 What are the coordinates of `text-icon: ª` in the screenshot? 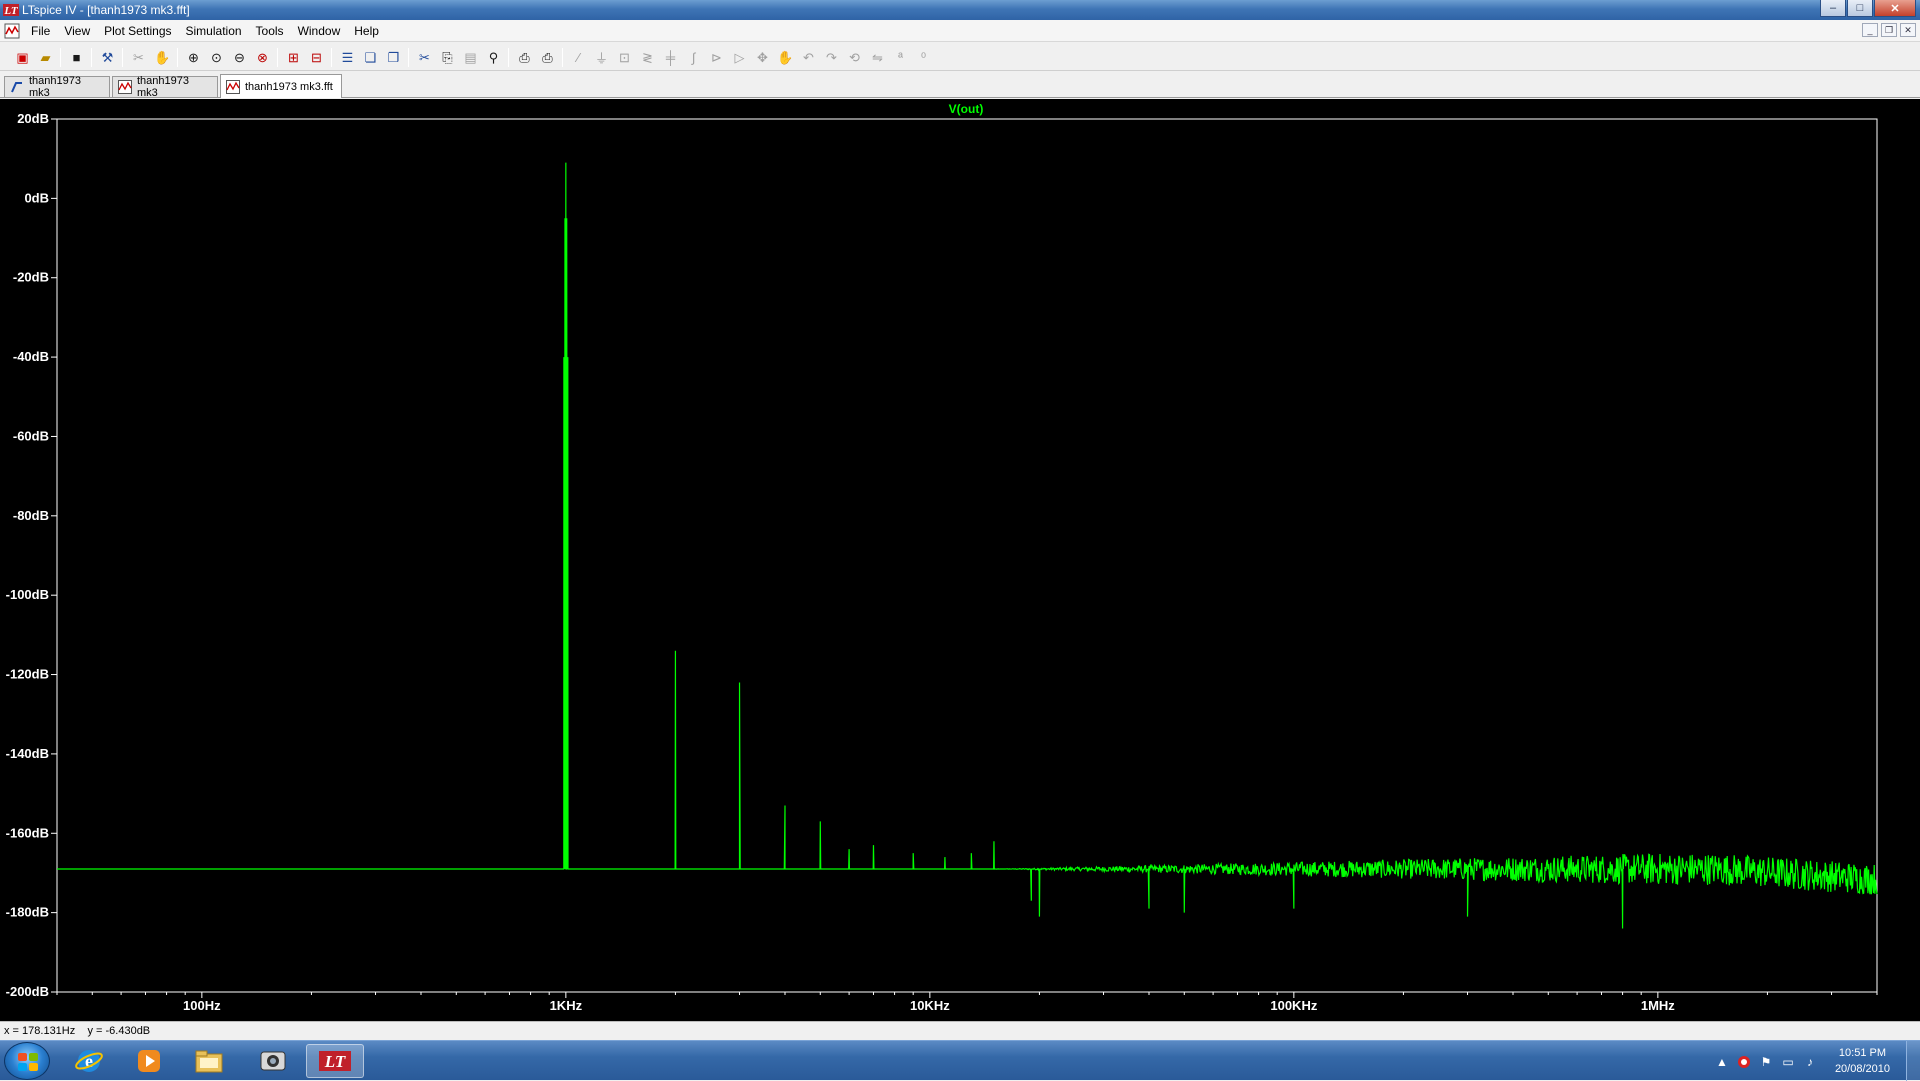 It's located at (900, 57).